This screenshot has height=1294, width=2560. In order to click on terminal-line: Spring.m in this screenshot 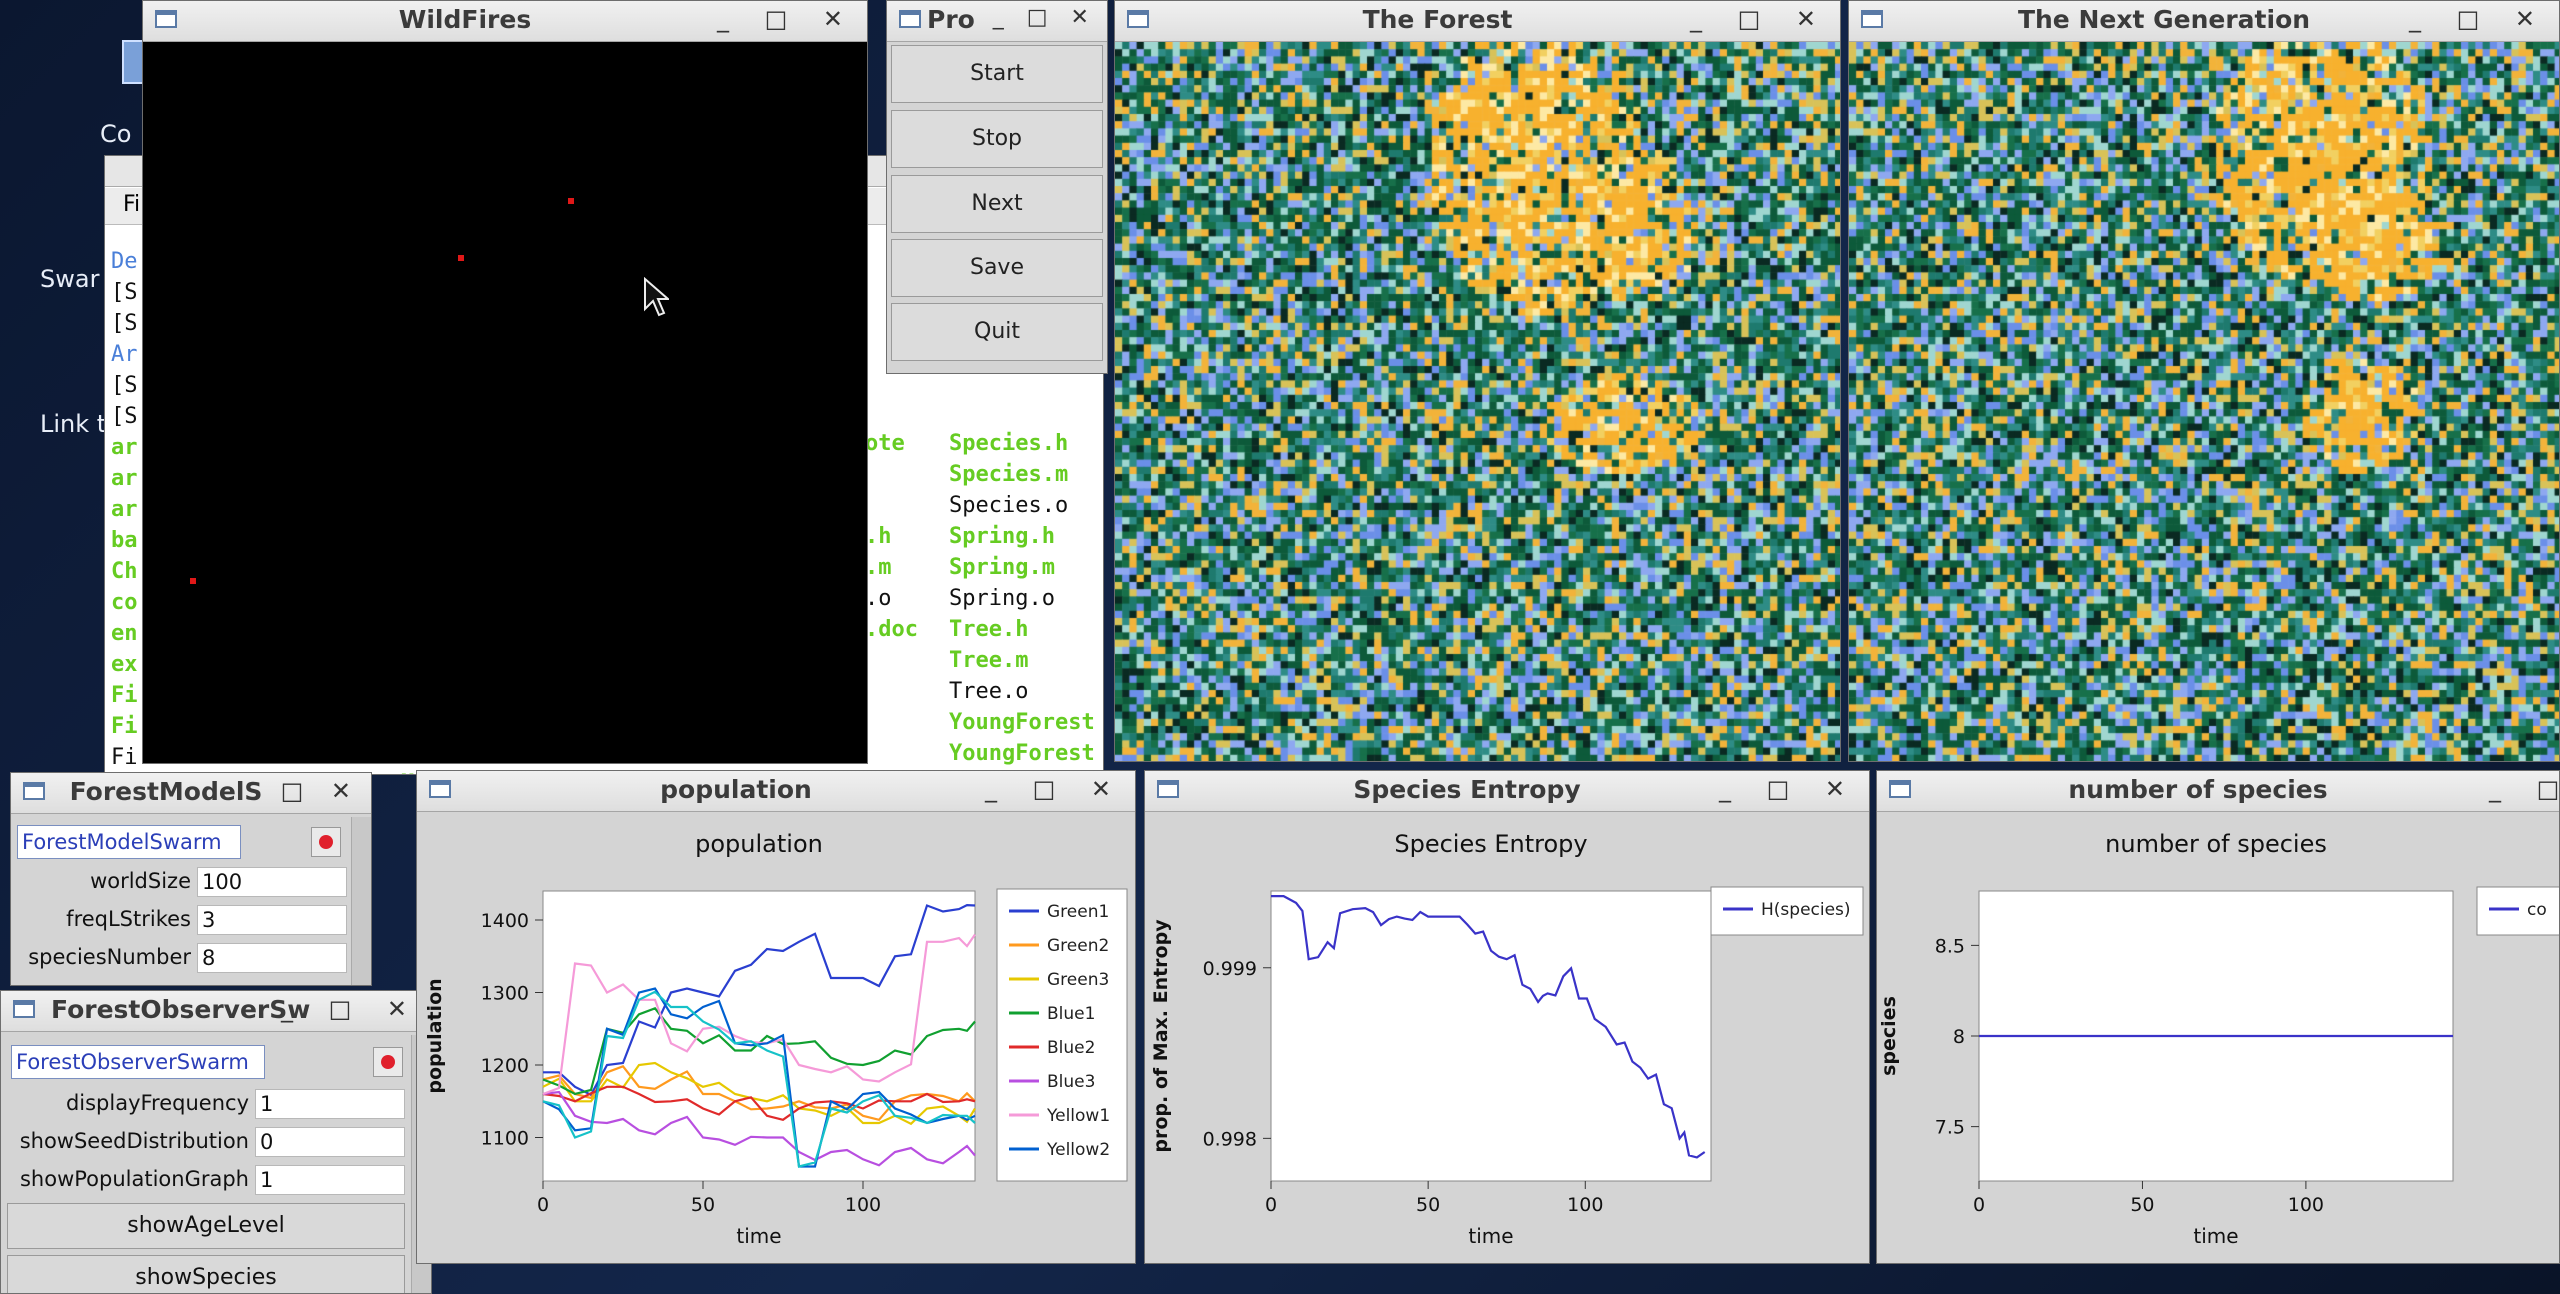, I will do `click(1002, 567)`.